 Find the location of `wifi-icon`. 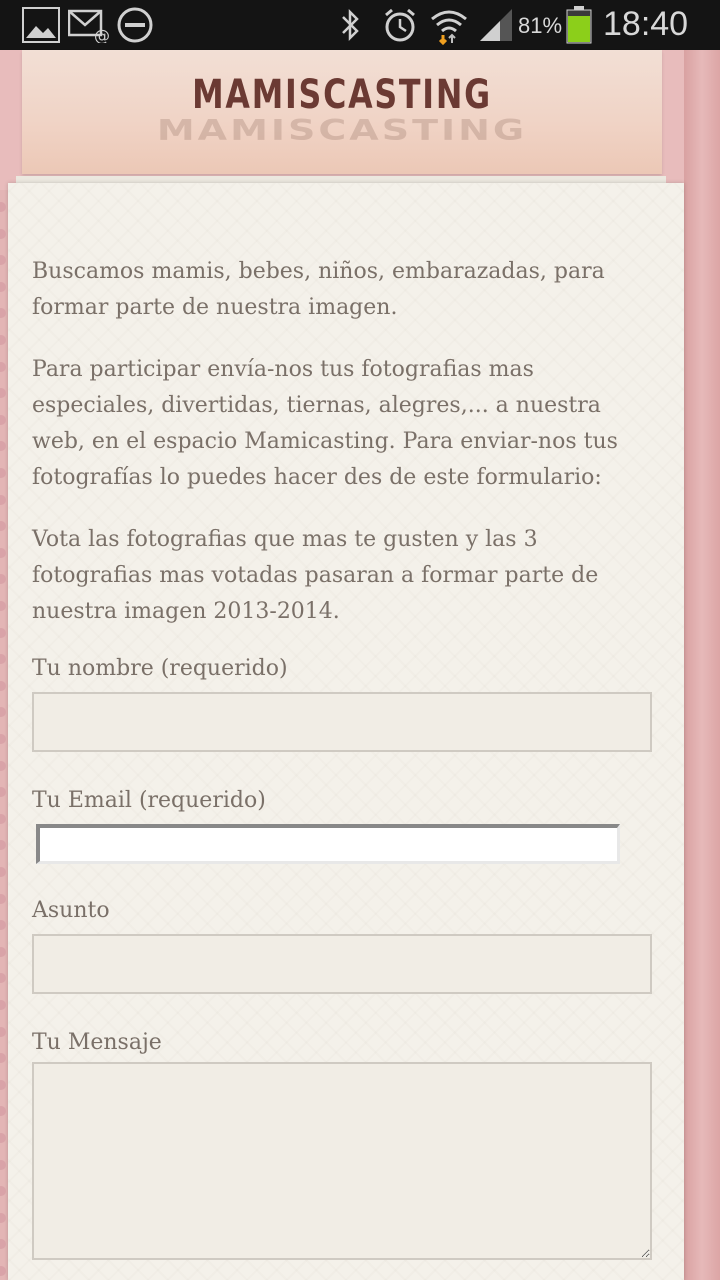

wifi-icon is located at coordinates (449, 28).